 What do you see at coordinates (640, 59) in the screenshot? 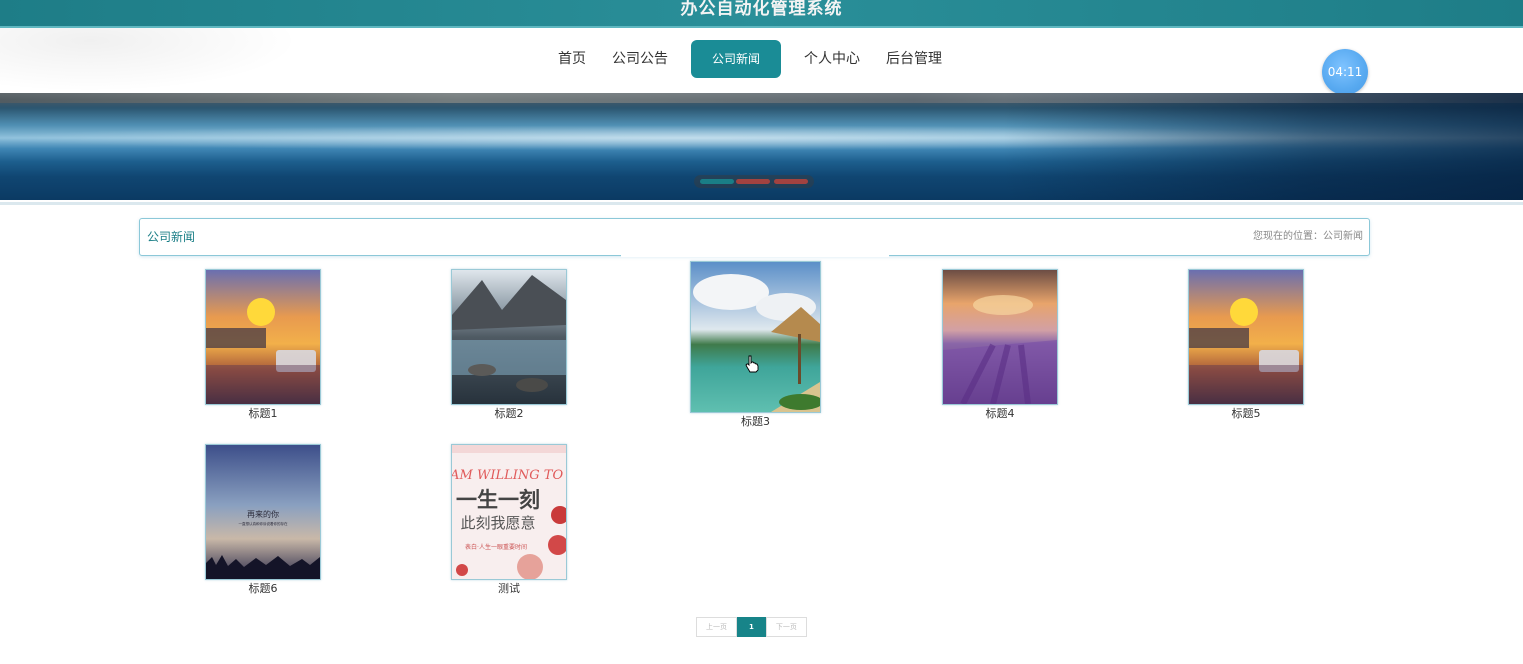
I see `nav-item-announcements: 公司公告` at bounding box center [640, 59].